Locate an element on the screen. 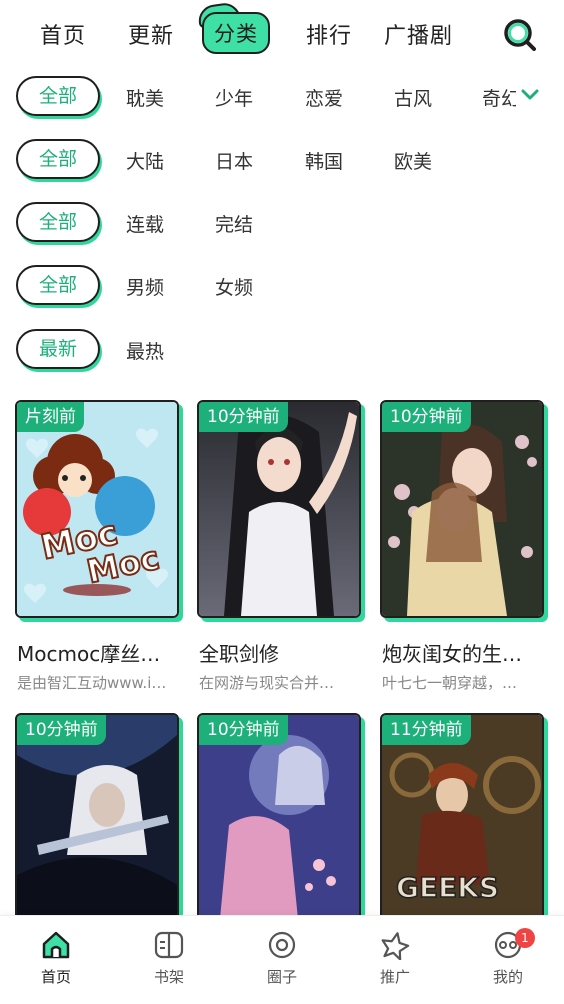 This screenshot has height=1004, width=564. filter-row-region: 全部 大陆 日本 韩国 欧美 is located at coordinates (282, 160).